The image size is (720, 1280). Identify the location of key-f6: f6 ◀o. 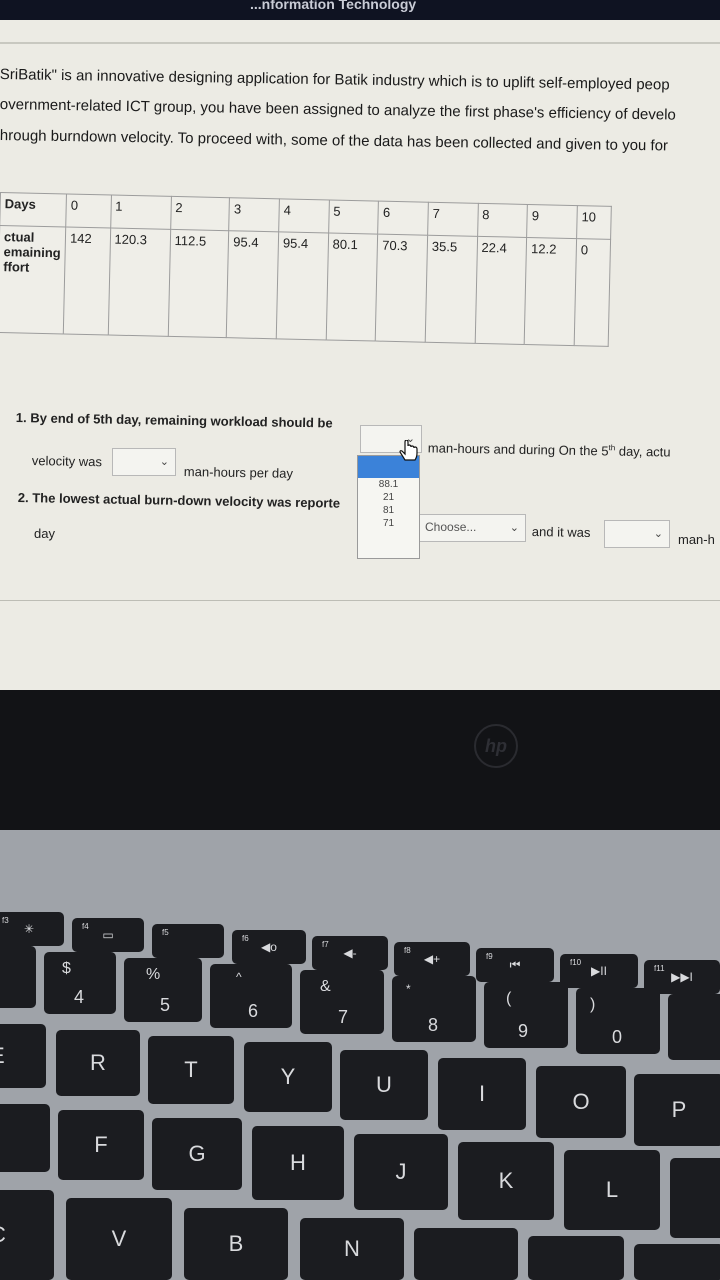
(269, 947).